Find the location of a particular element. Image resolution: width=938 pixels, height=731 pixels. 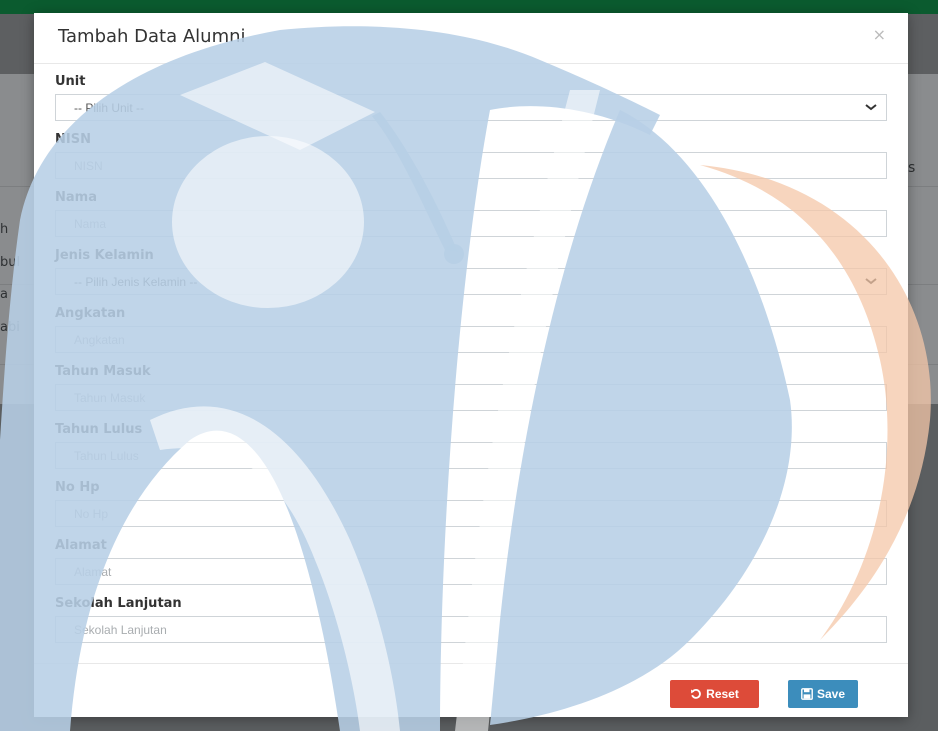

tahun-masuk-input is located at coordinates (471, 397).